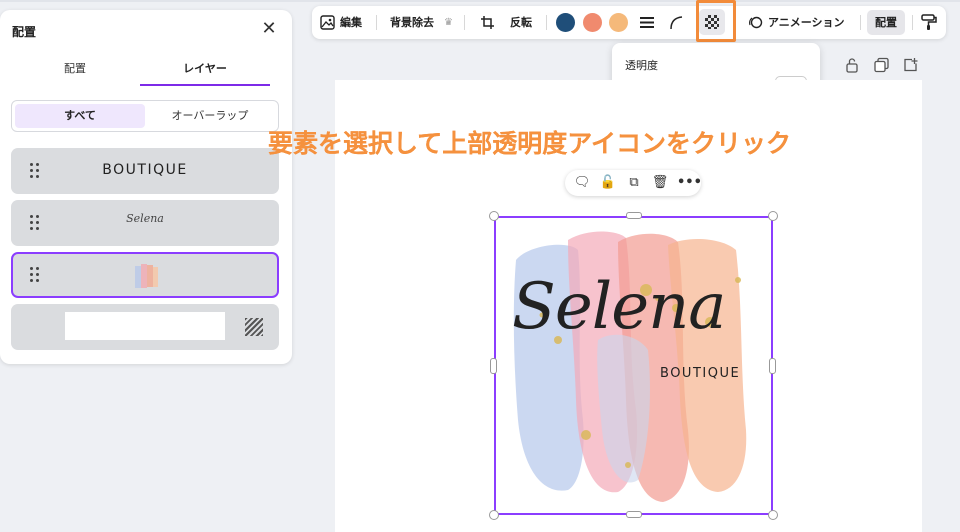  What do you see at coordinates (910, 65) in the screenshot?
I see `add-page-icon` at bounding box center [910, 65].